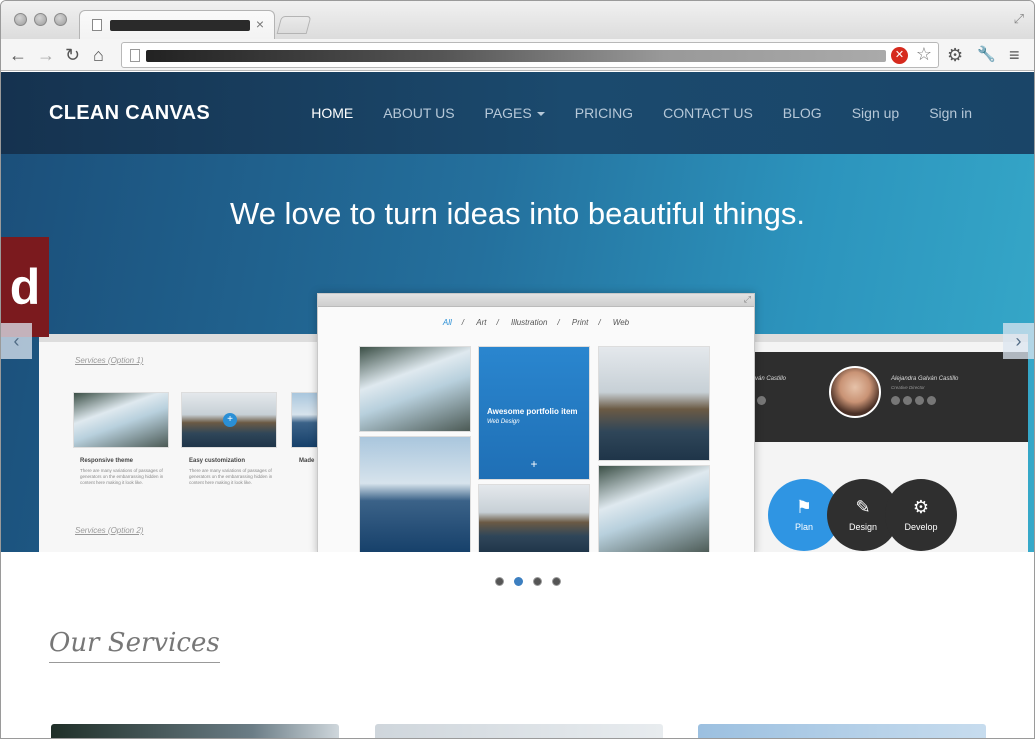  Describe the element at coordinates (447, 322) in the screenshot. I see `filter-all: All` at that location.